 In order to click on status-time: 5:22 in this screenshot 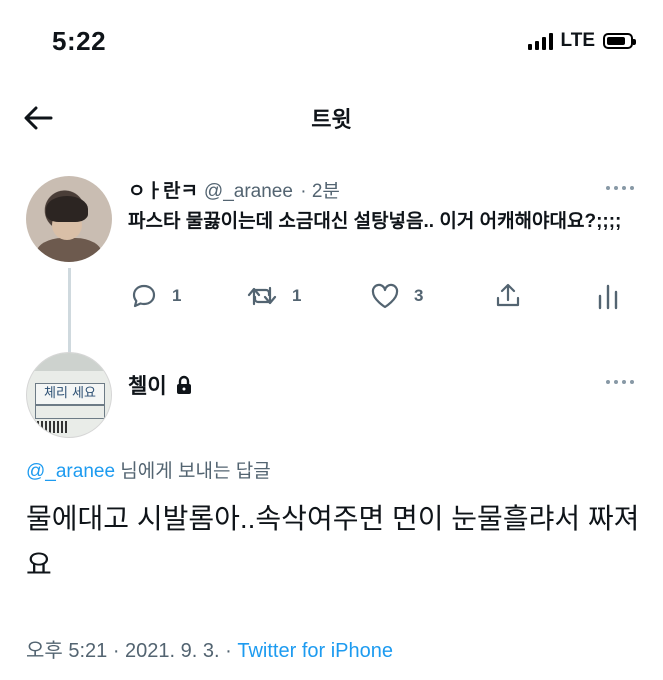, I will do `click(79, 41)`.